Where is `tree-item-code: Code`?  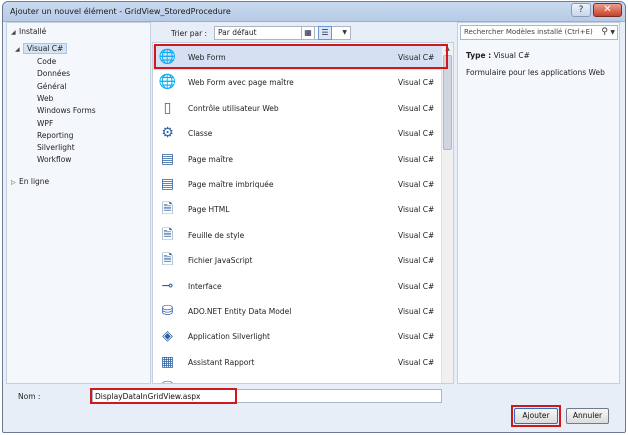 tree-item-code: Code is located at coordinates (46, 61).